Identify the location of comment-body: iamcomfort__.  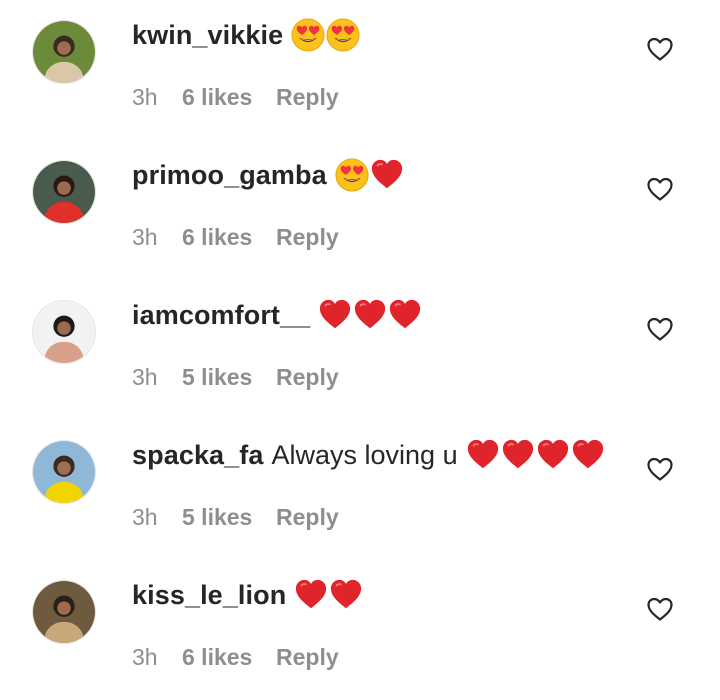
(277, 315).